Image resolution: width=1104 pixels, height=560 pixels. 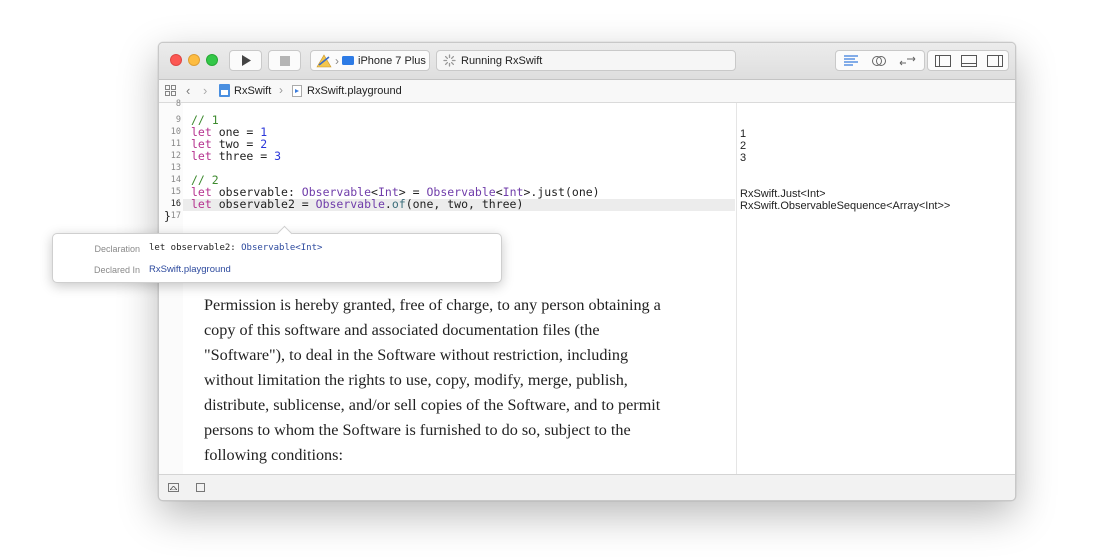 I want to click on activity-viewer: Running RxSwift, so click(x=586, y=60).